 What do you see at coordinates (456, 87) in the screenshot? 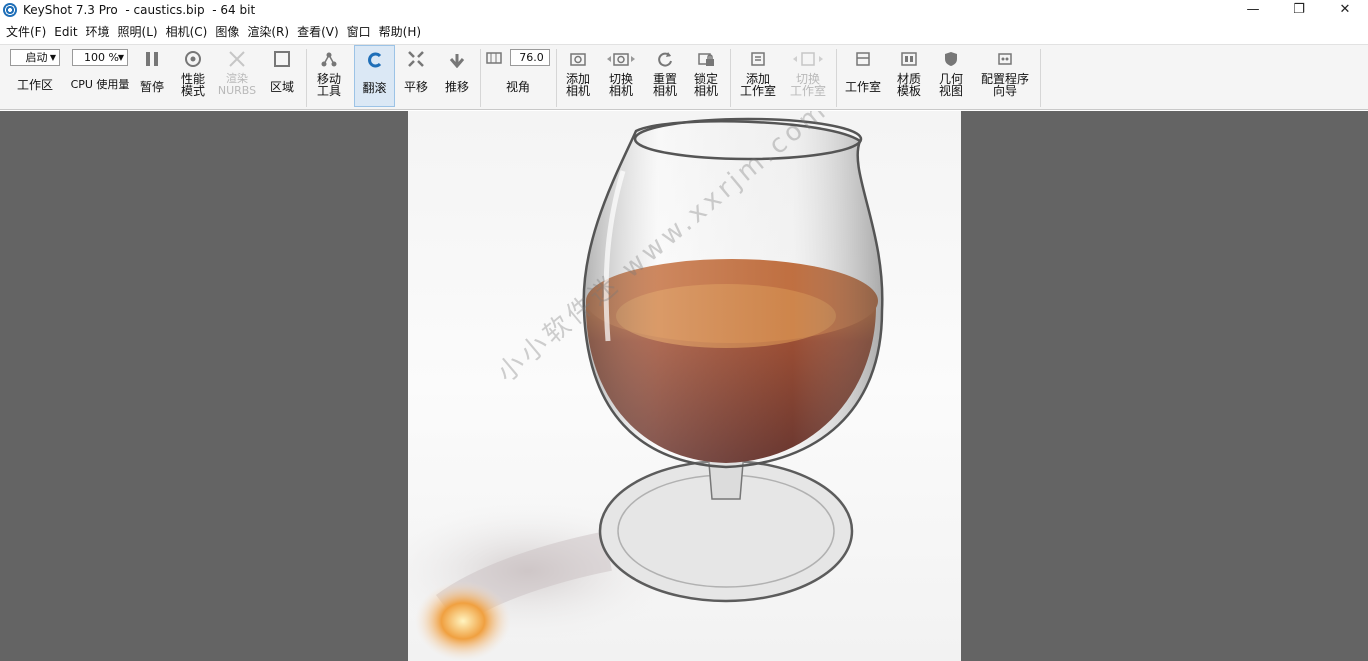
I see `dolly-label: 推移` at bounding box center [456, 87].